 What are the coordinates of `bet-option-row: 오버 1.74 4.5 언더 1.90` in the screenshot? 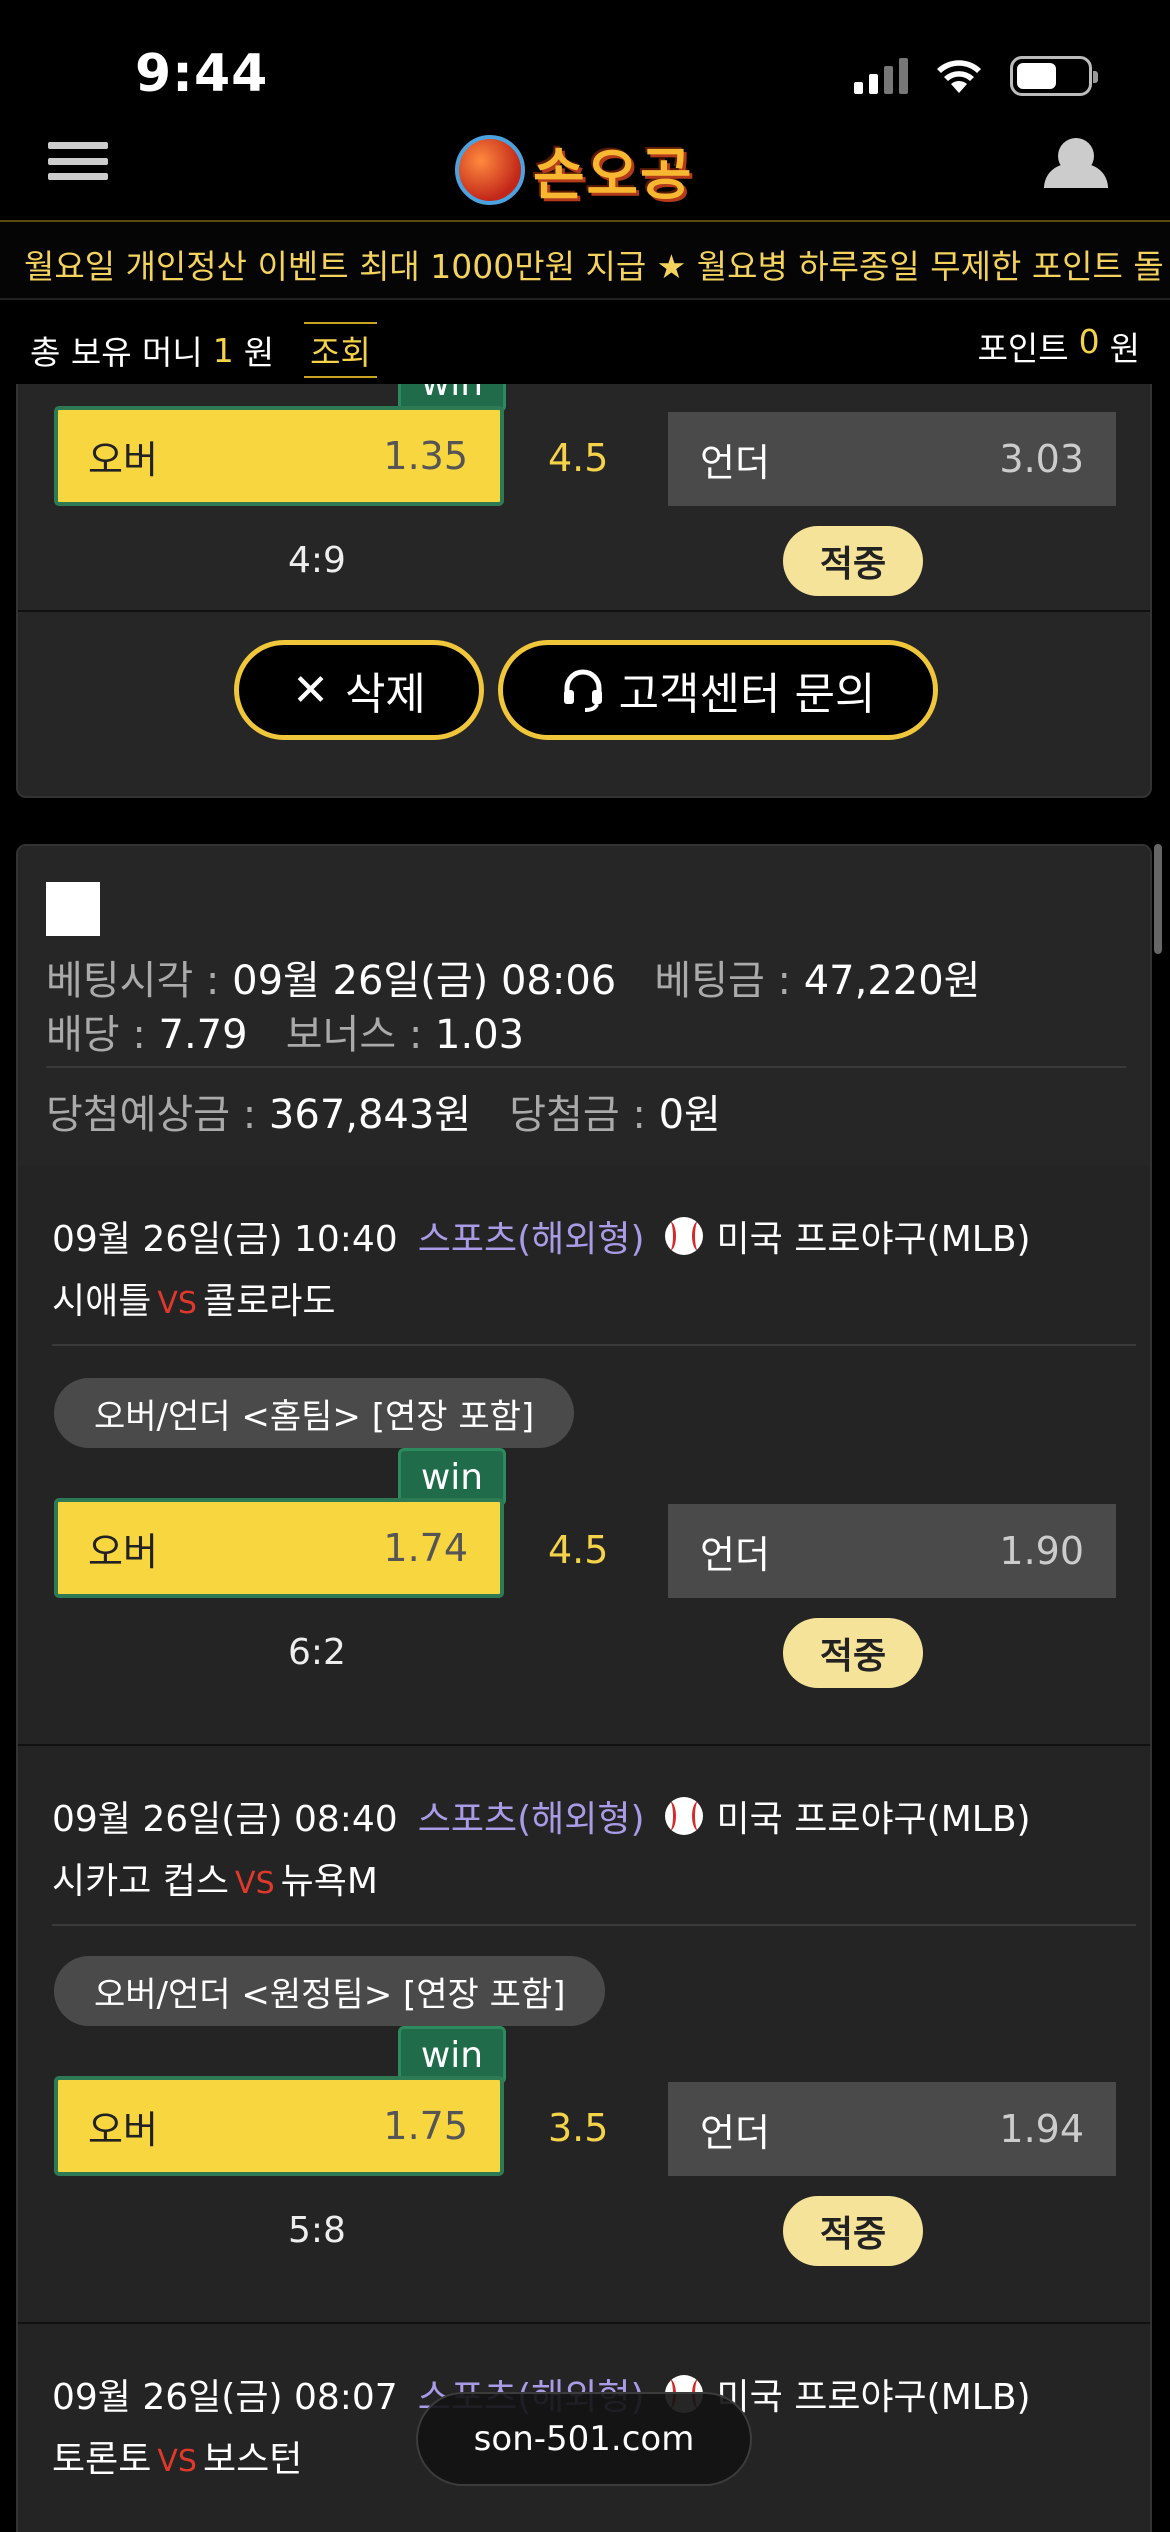 It's located at (584, 1548).